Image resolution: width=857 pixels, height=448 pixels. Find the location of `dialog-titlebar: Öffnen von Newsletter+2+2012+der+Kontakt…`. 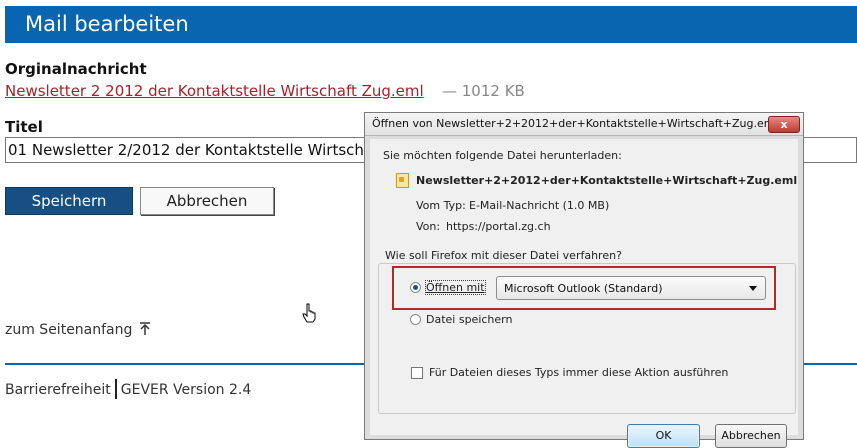

dialog-titlebar: Öffnen von Newsletter+2+2012+der+Kontakt… is located at coordinates (584, 124).